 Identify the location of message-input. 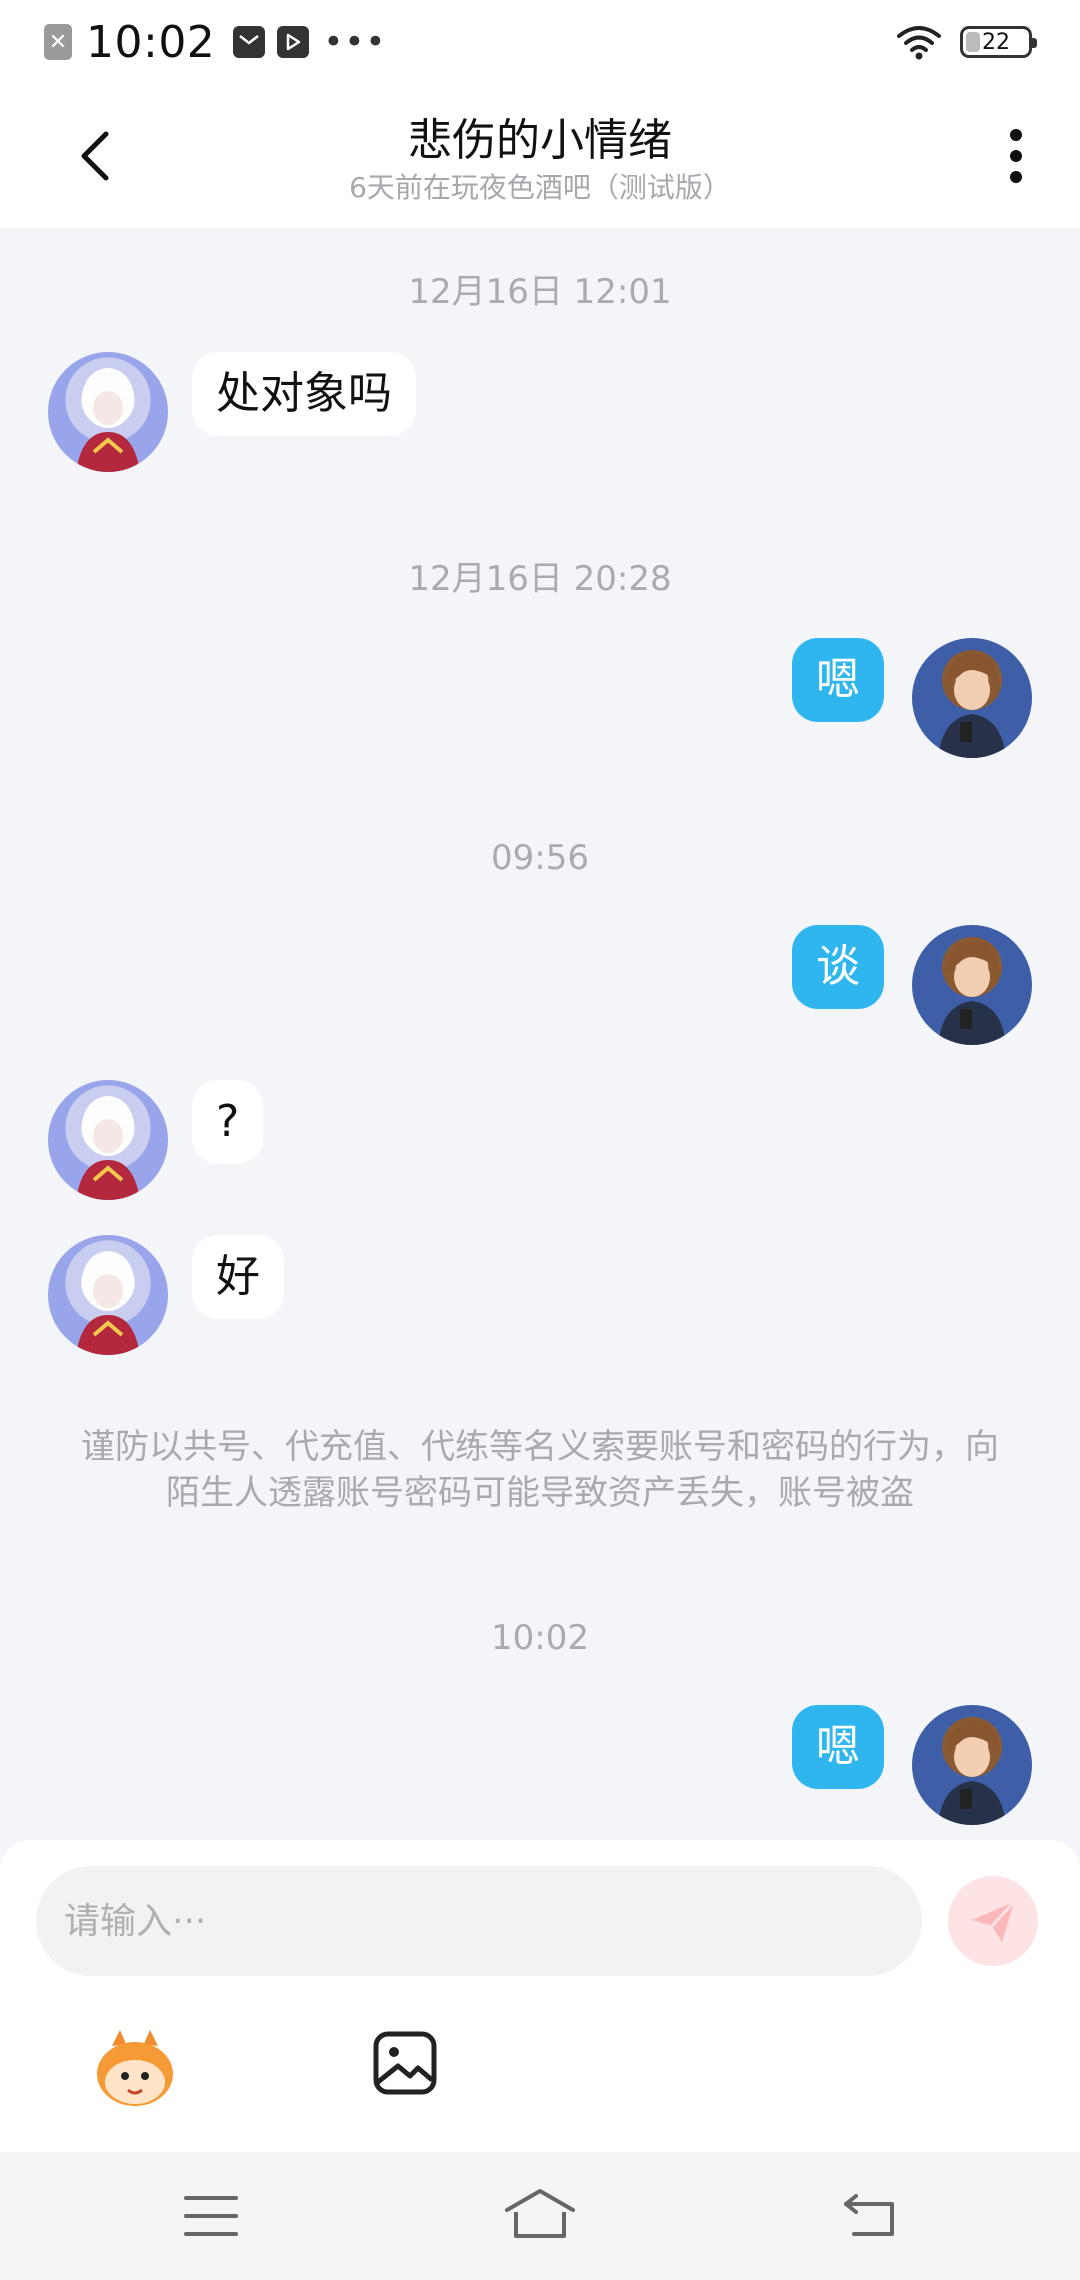
(479, 1921).